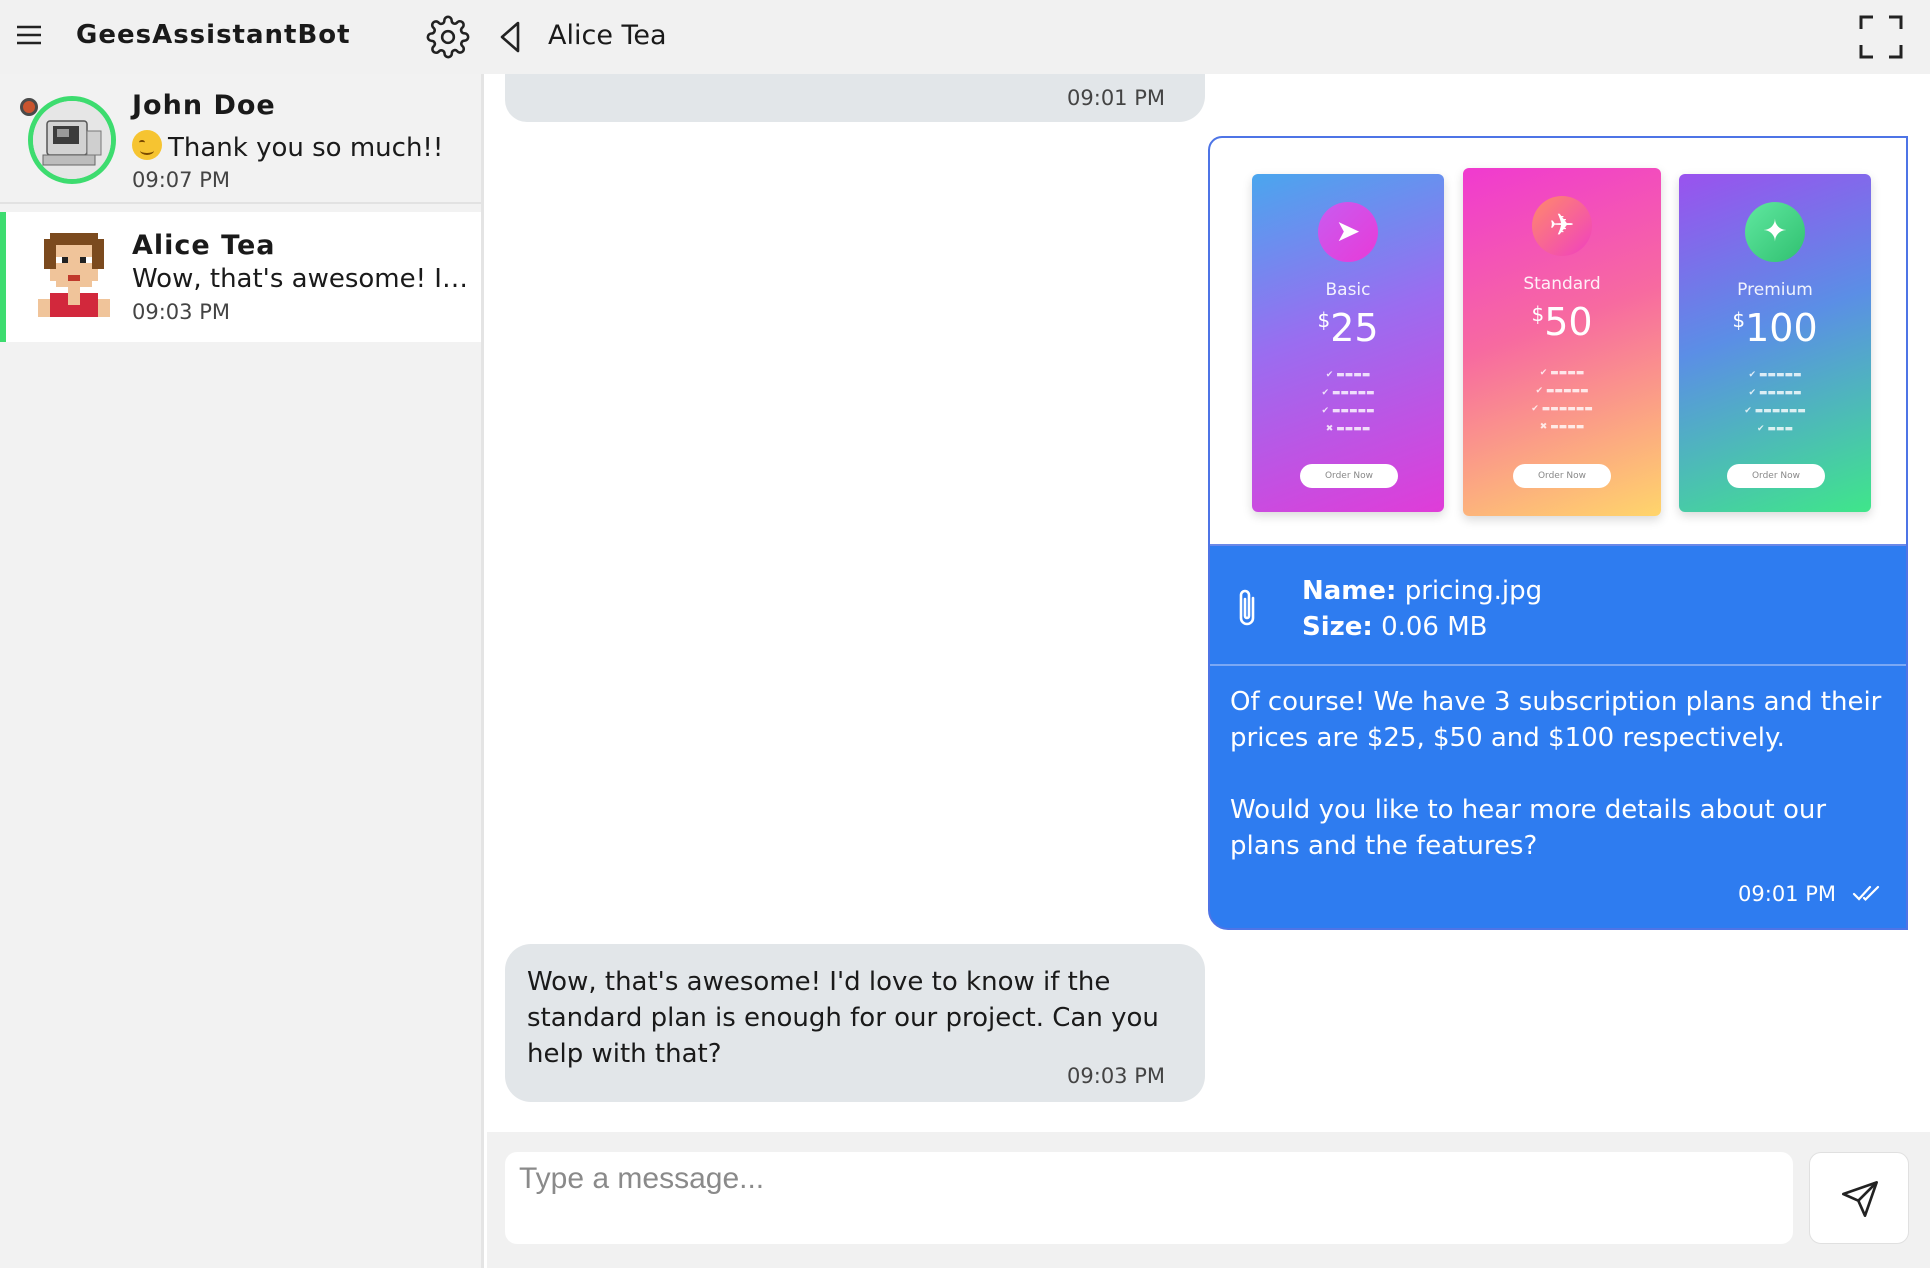 The height and width of the screenshot is (1268, 1930). I want to click on plan-feature: ✔ ▬▬▬, so click(1775, 429).